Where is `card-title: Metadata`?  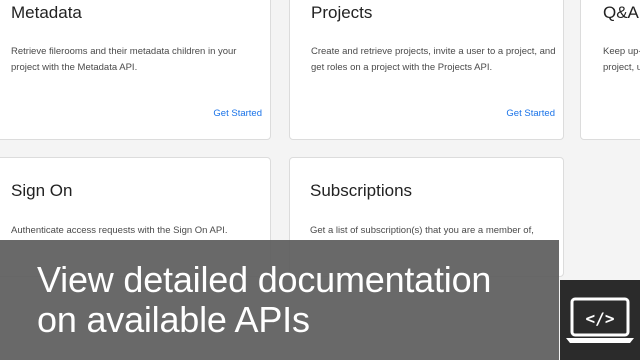
card-title: Metadata is located at coordinates (46, 12).